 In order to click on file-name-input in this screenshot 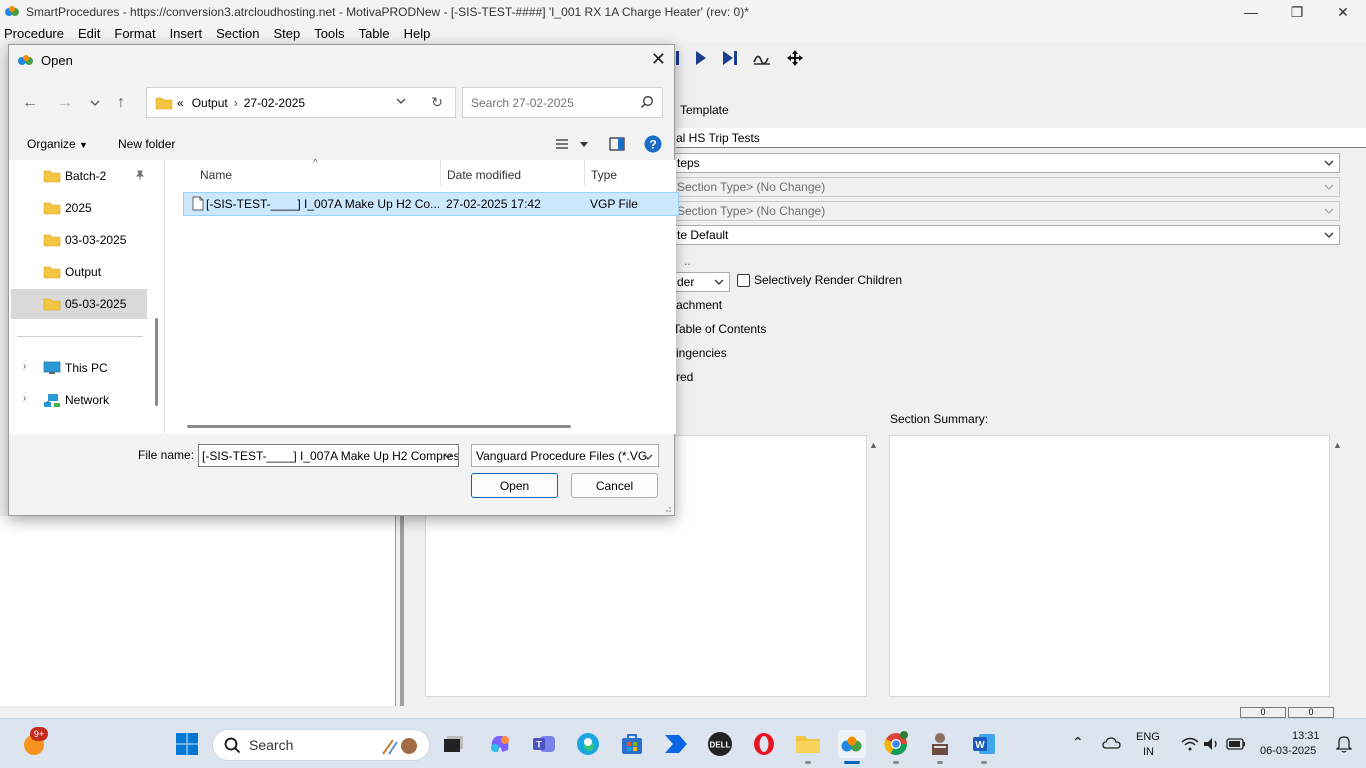, I will do `click(328, 455)`.